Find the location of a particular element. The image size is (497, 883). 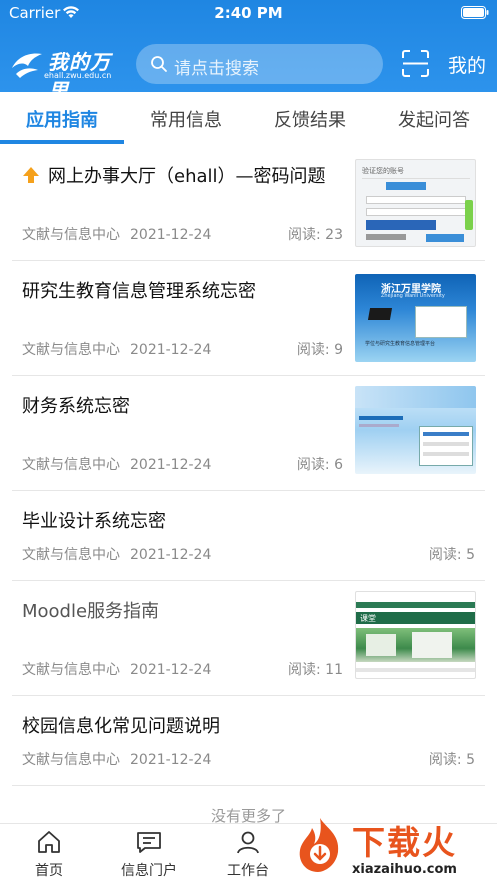

item-title: 校园信息化常见问题说明 is located at coordinates (121, 726).